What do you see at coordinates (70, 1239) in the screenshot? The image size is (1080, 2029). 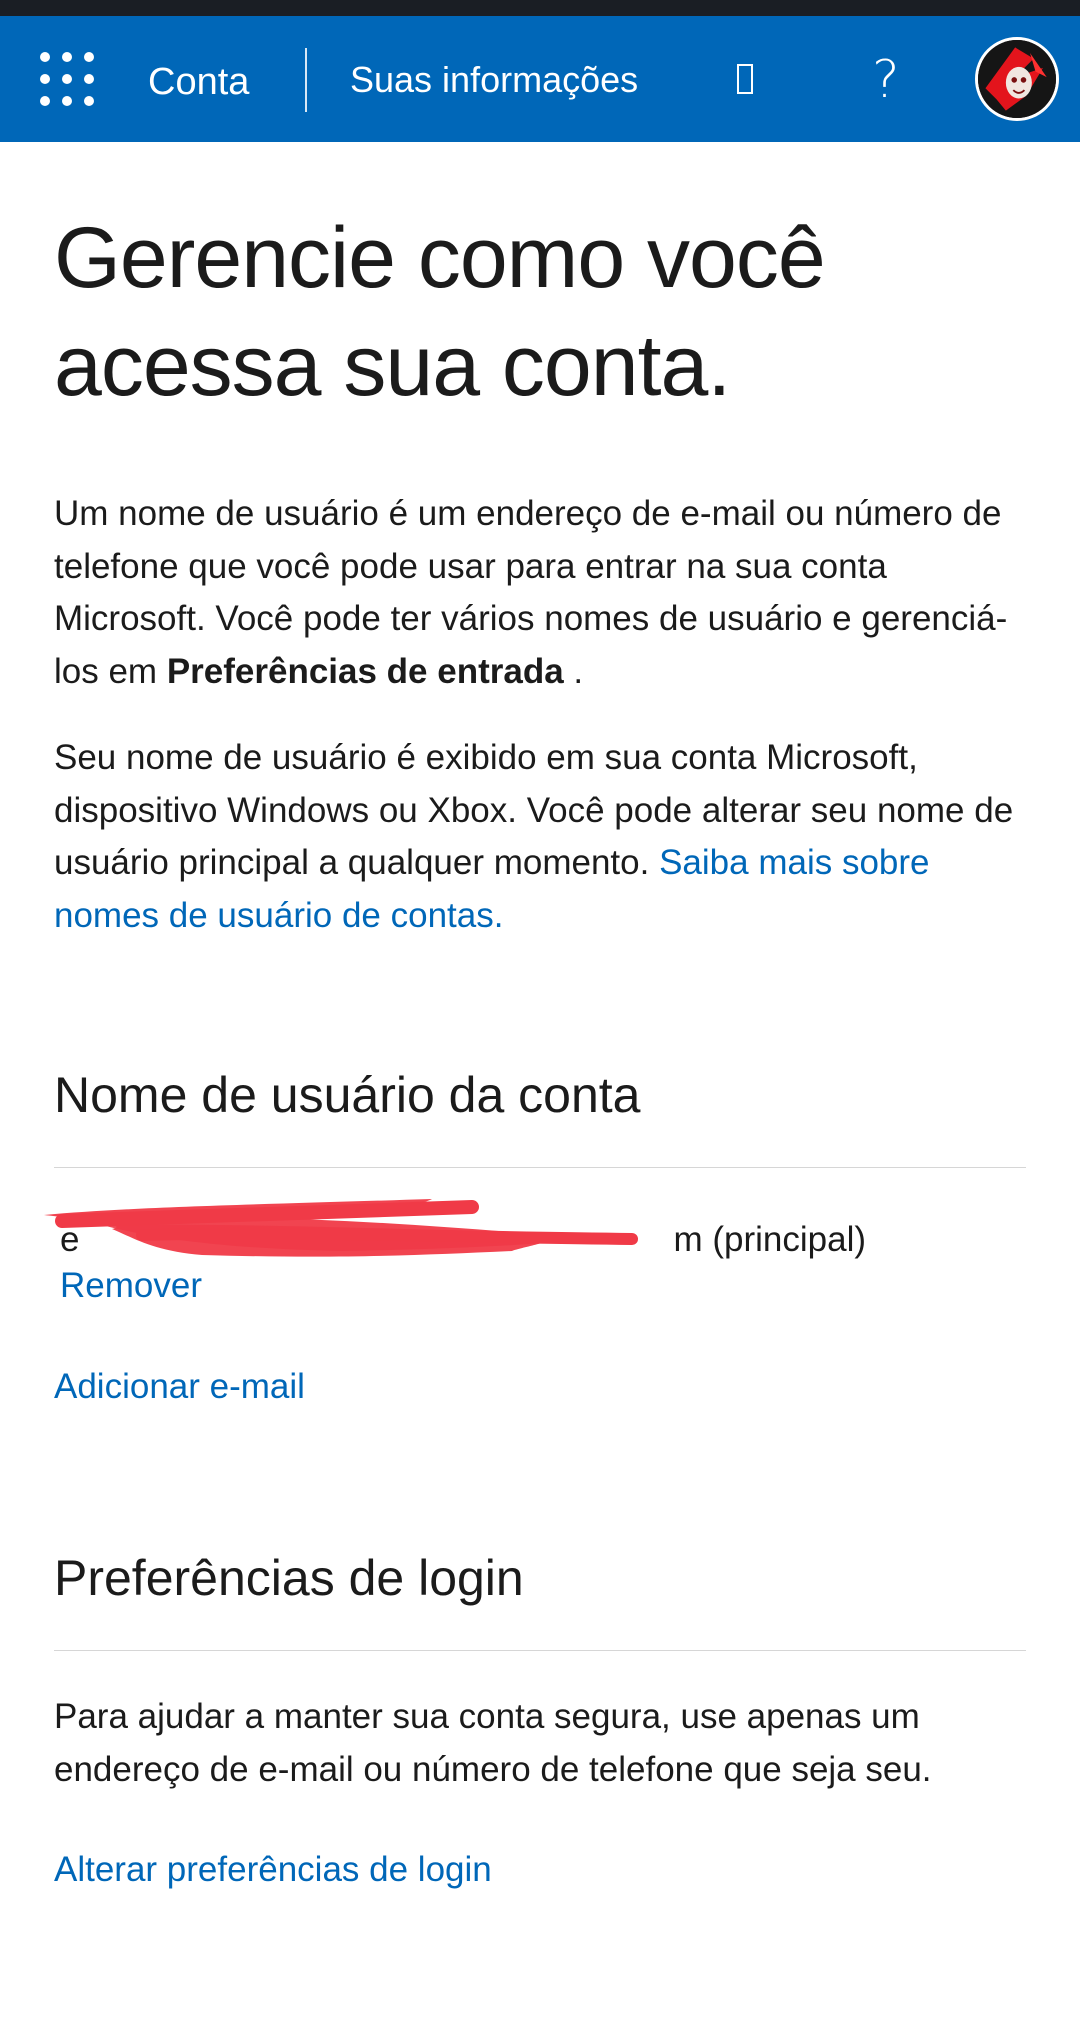 I see `email-visible-start: e` at bounding box center [70, 1239].